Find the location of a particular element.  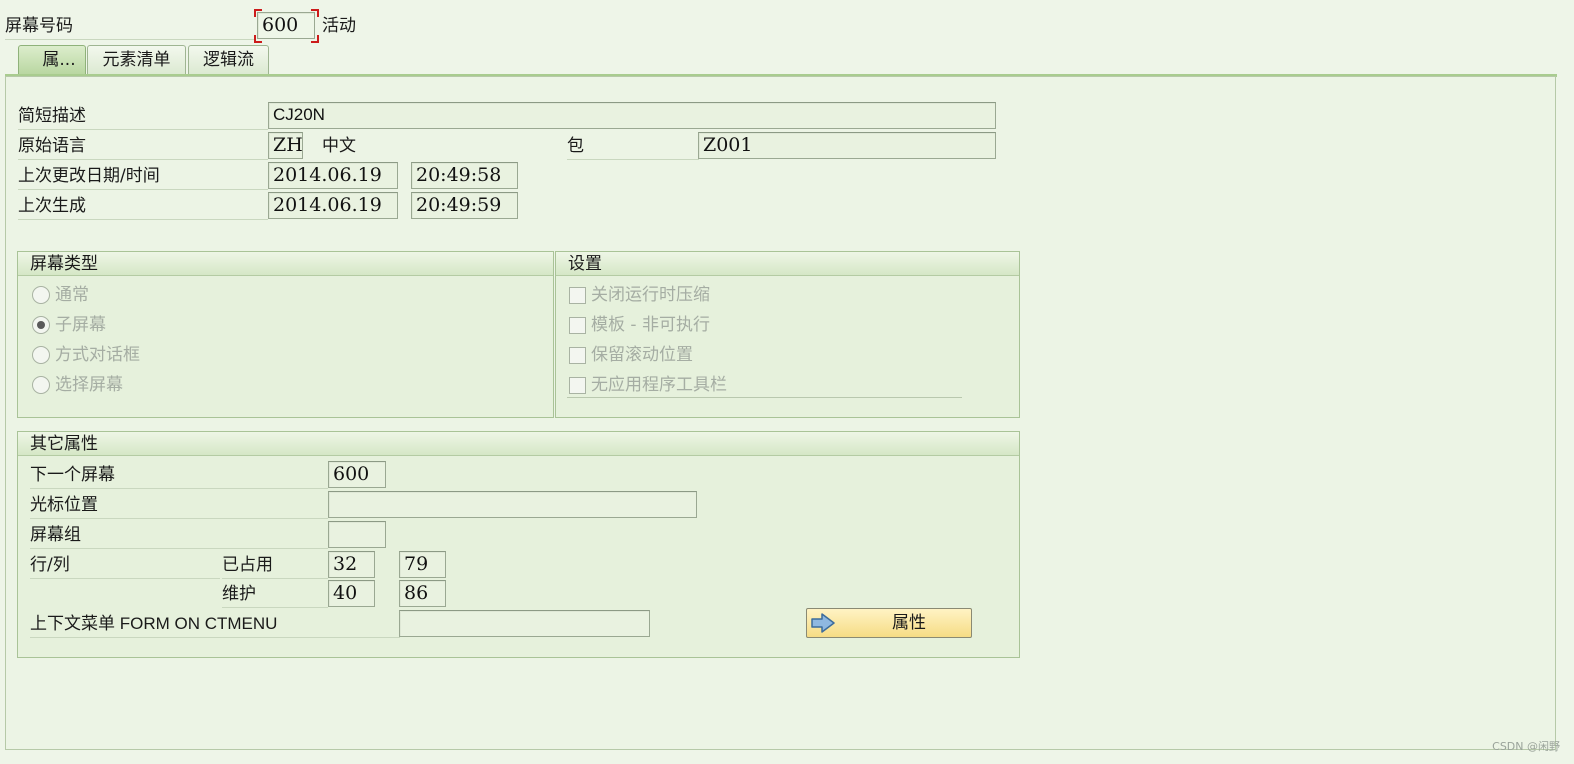

cursor-corner-bl is located at coordinates (258, 39).